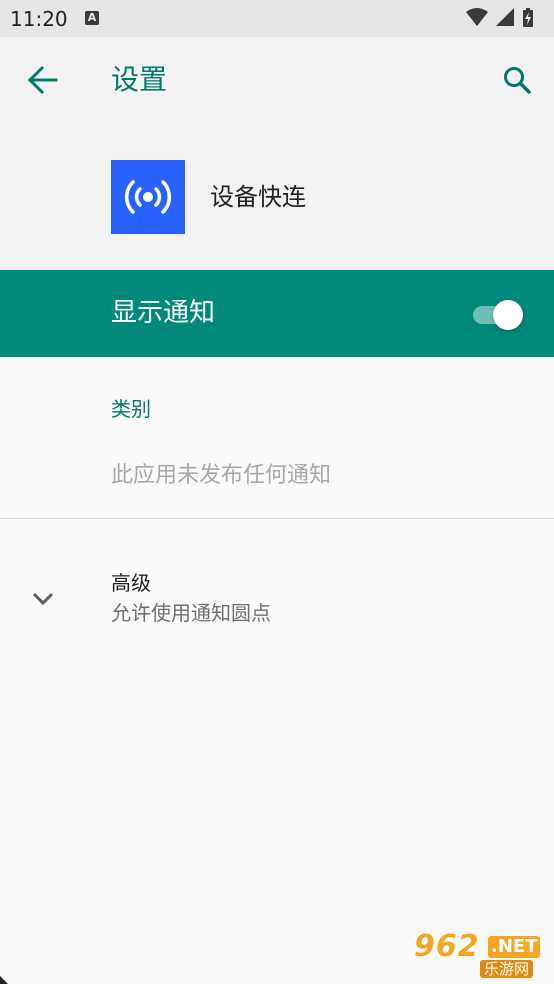 This screenshot has width=554, height=984. I want to click on app-icon, so click(148, 197).